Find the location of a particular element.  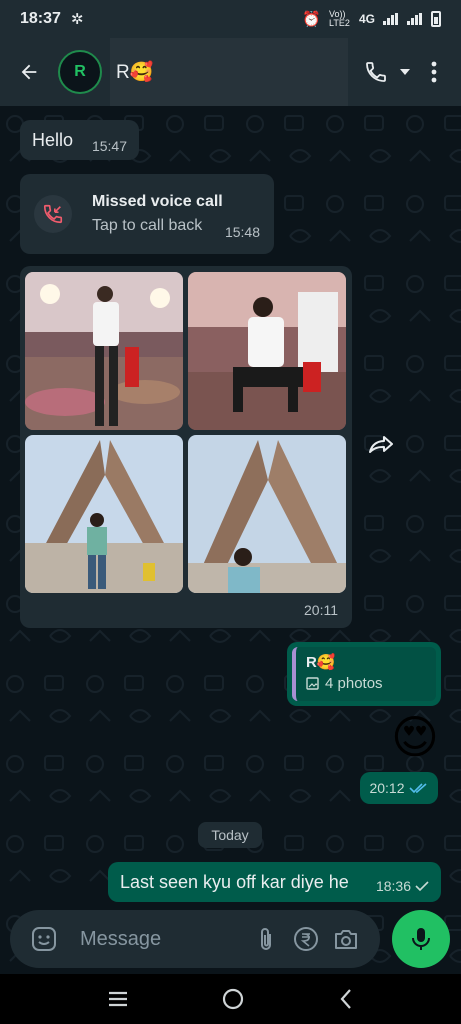

missed-call-subtitle: Tap to call back is located at coordinates (147, 225).